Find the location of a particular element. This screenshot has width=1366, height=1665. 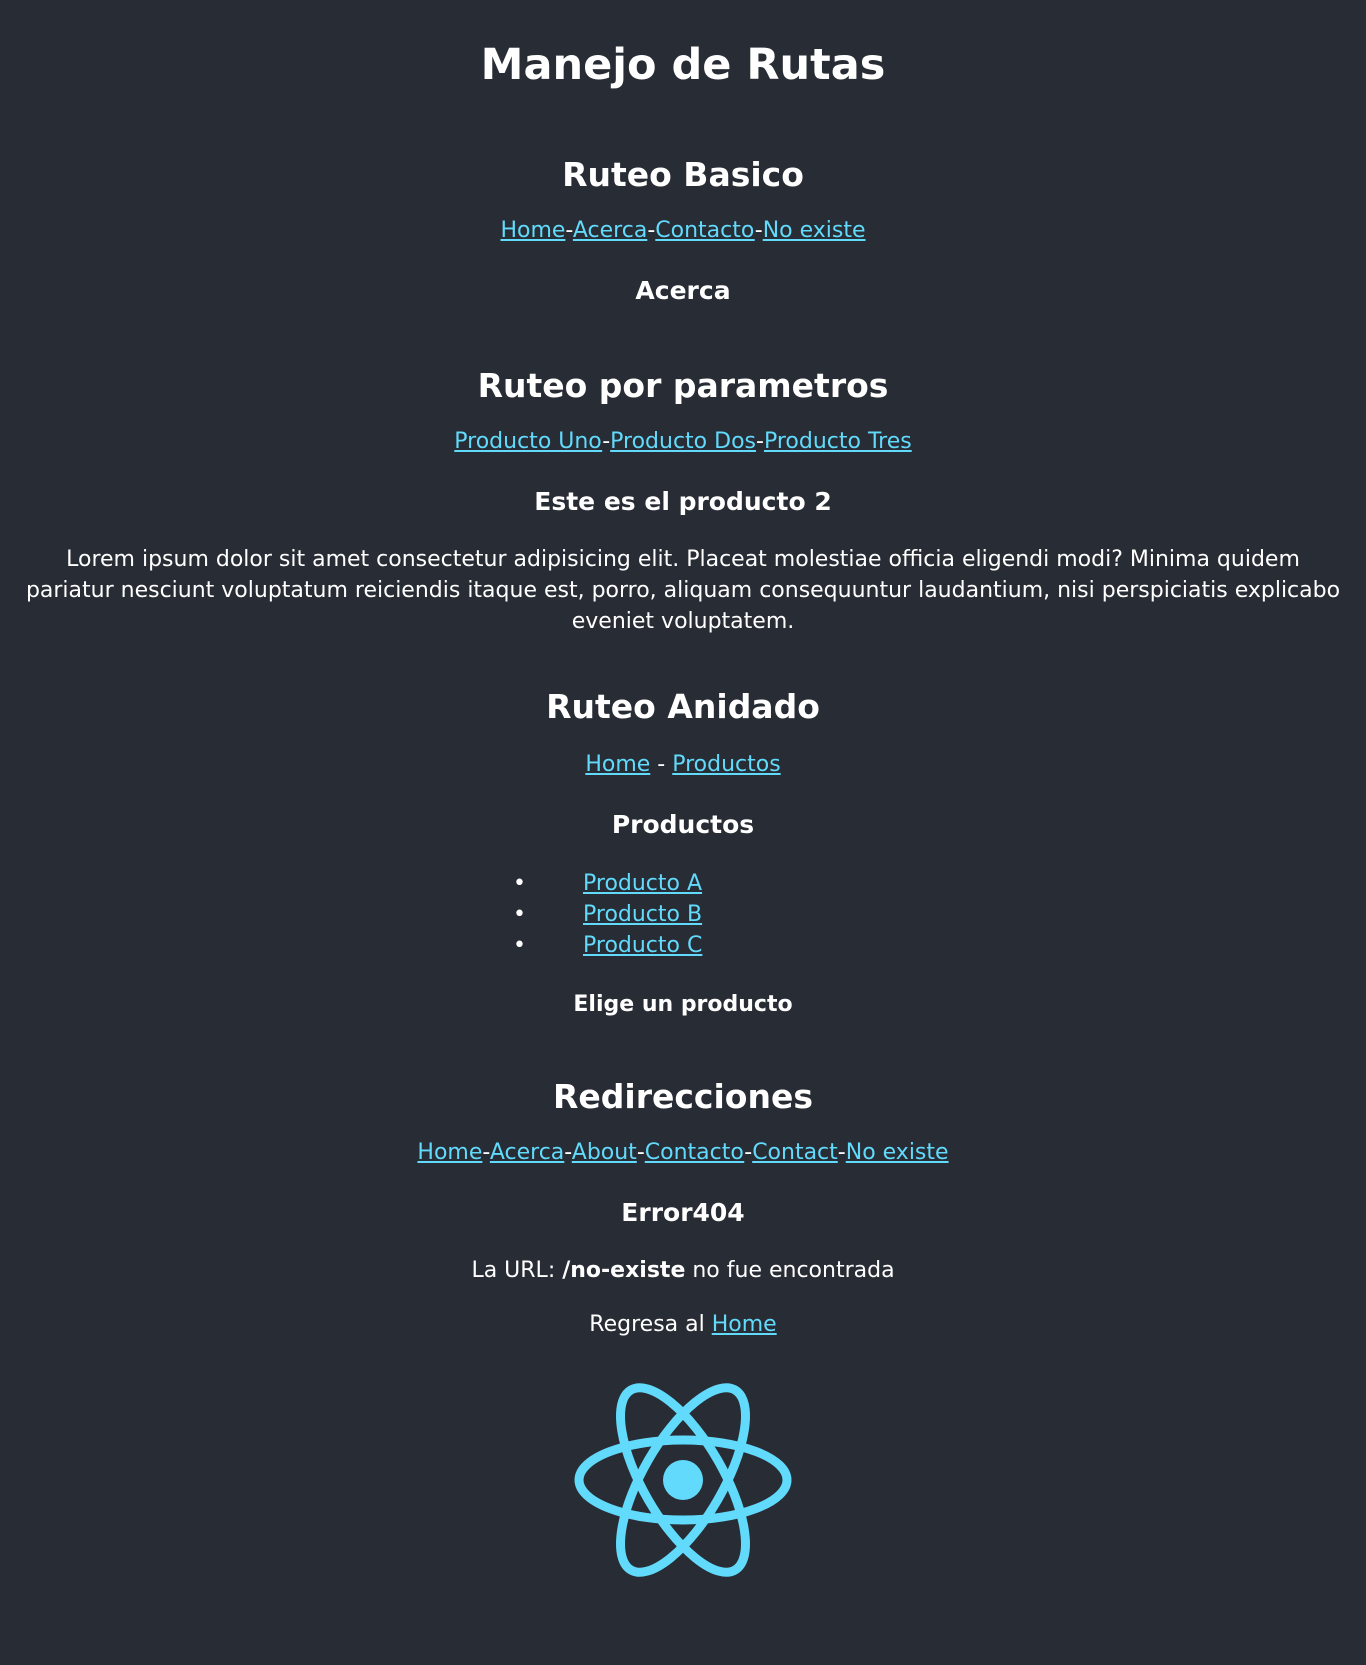

error-title: Error404 is located at coordinates (683, 1212).